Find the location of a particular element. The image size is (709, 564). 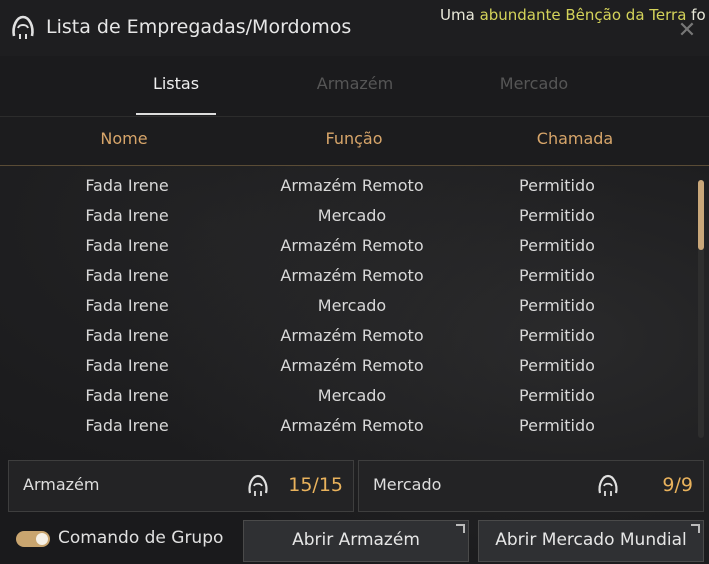

scrollbar-thumb is located at coordinates (701, 215).